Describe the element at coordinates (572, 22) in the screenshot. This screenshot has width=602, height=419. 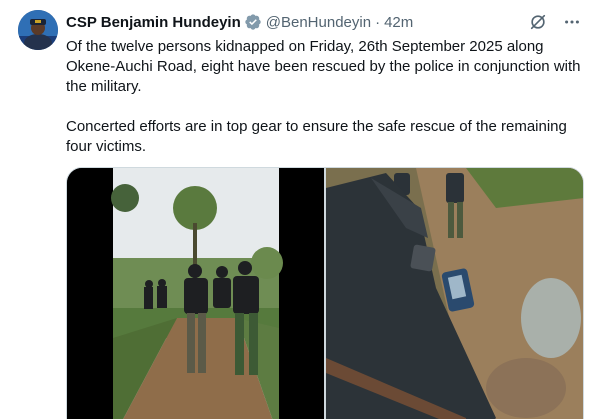
I see `more-options-icon` at that location.